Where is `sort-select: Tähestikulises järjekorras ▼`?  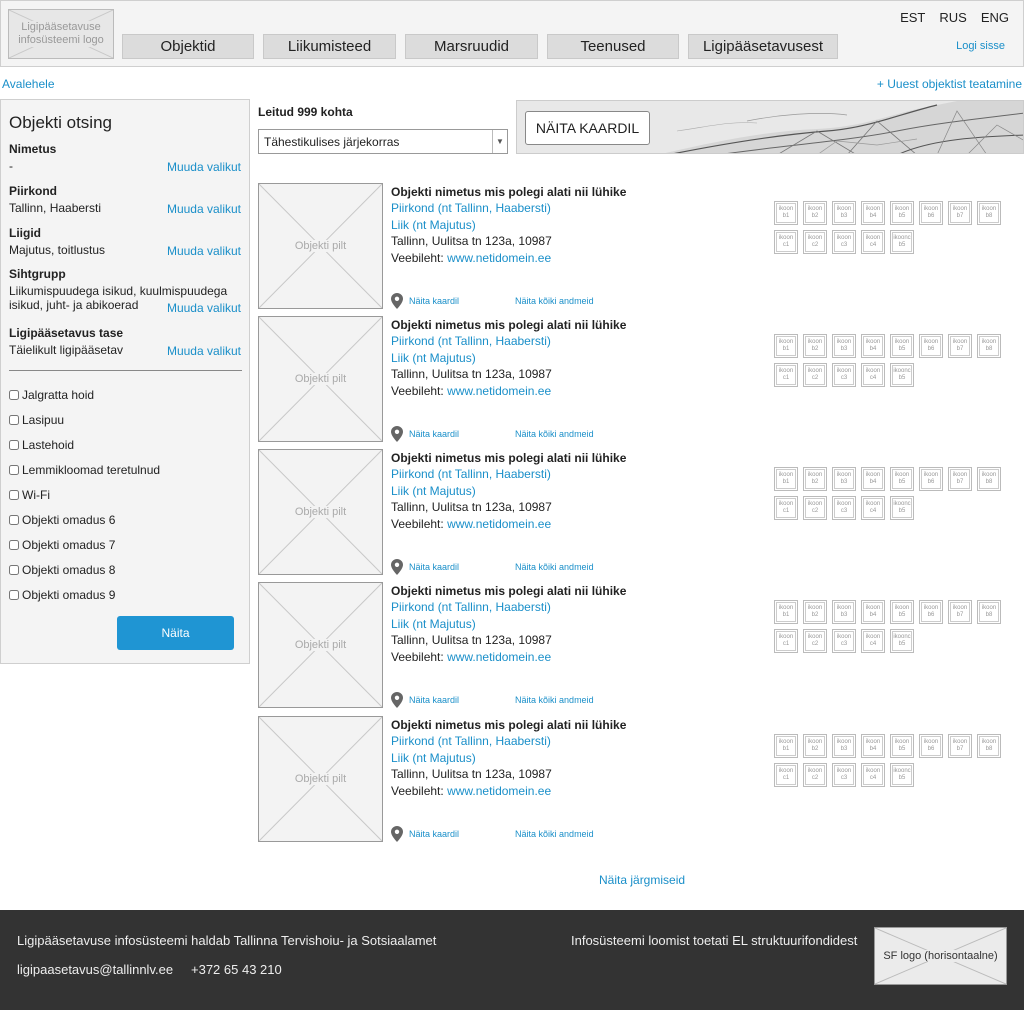 sort-select: Tähestikulises järjekorras ▼ is located at coordinates (383, 141).